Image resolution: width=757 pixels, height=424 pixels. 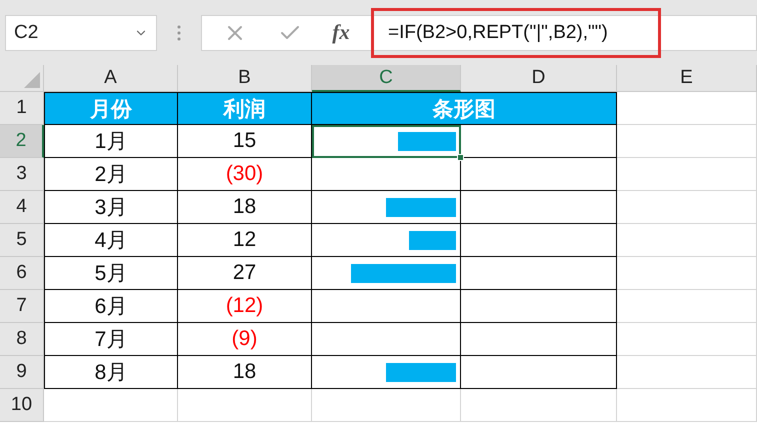 I want to click on insert-function-button: fx, so click(x=341, y=32).